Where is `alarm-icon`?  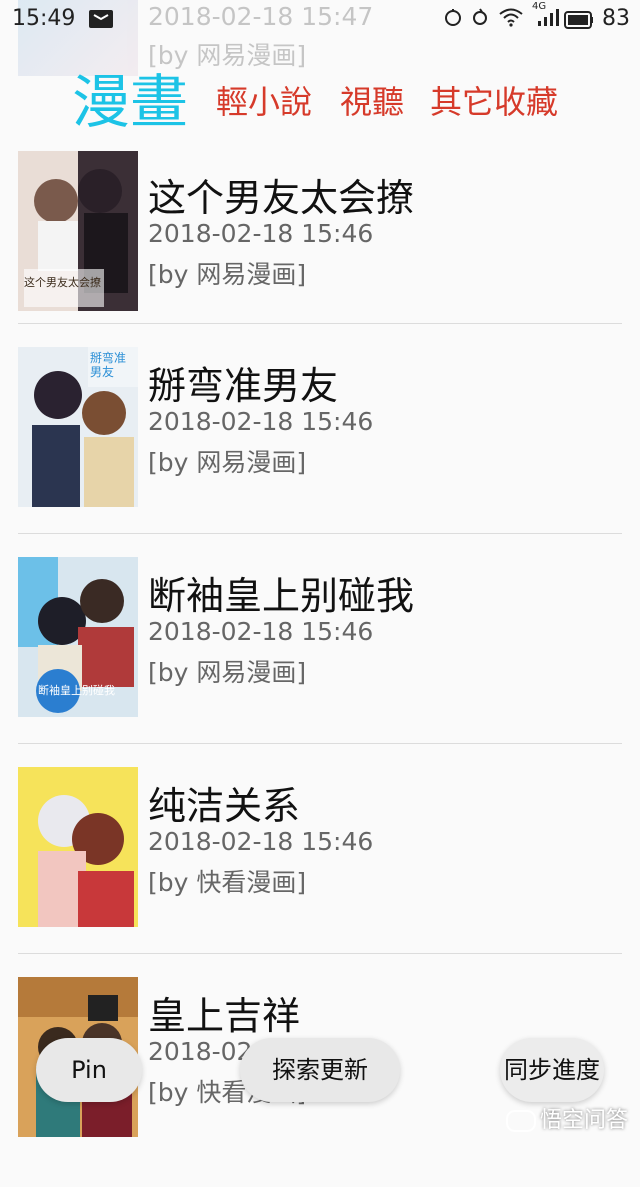 alarm-icon is located at coordinates (453, 20).